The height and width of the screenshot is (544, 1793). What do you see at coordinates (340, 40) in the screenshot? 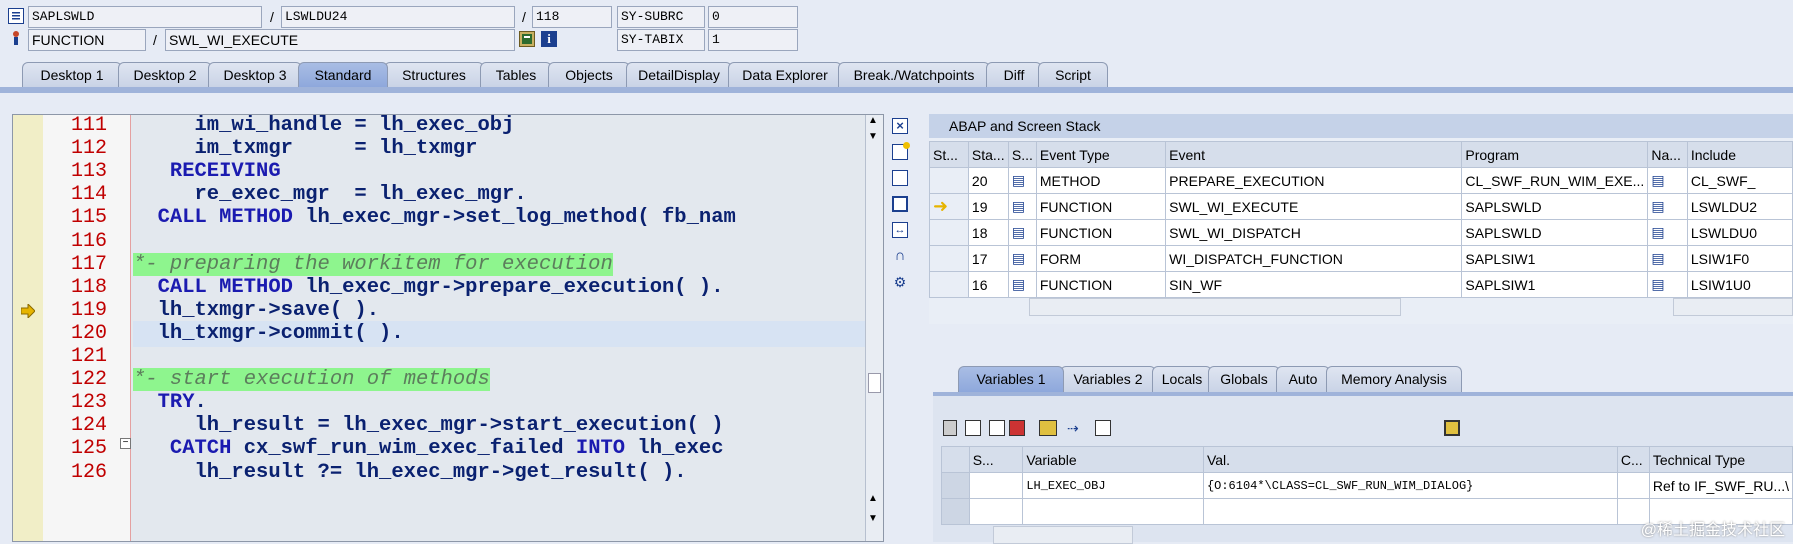
I see `event-field: SWL_WI_EXECUTE` at bounding box center [340, 40].